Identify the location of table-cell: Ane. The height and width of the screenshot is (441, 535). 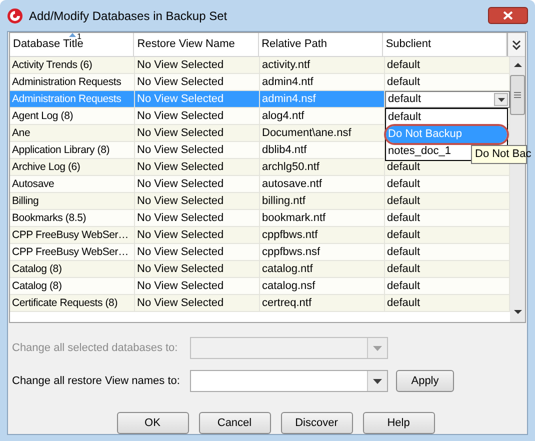
(72, 133).